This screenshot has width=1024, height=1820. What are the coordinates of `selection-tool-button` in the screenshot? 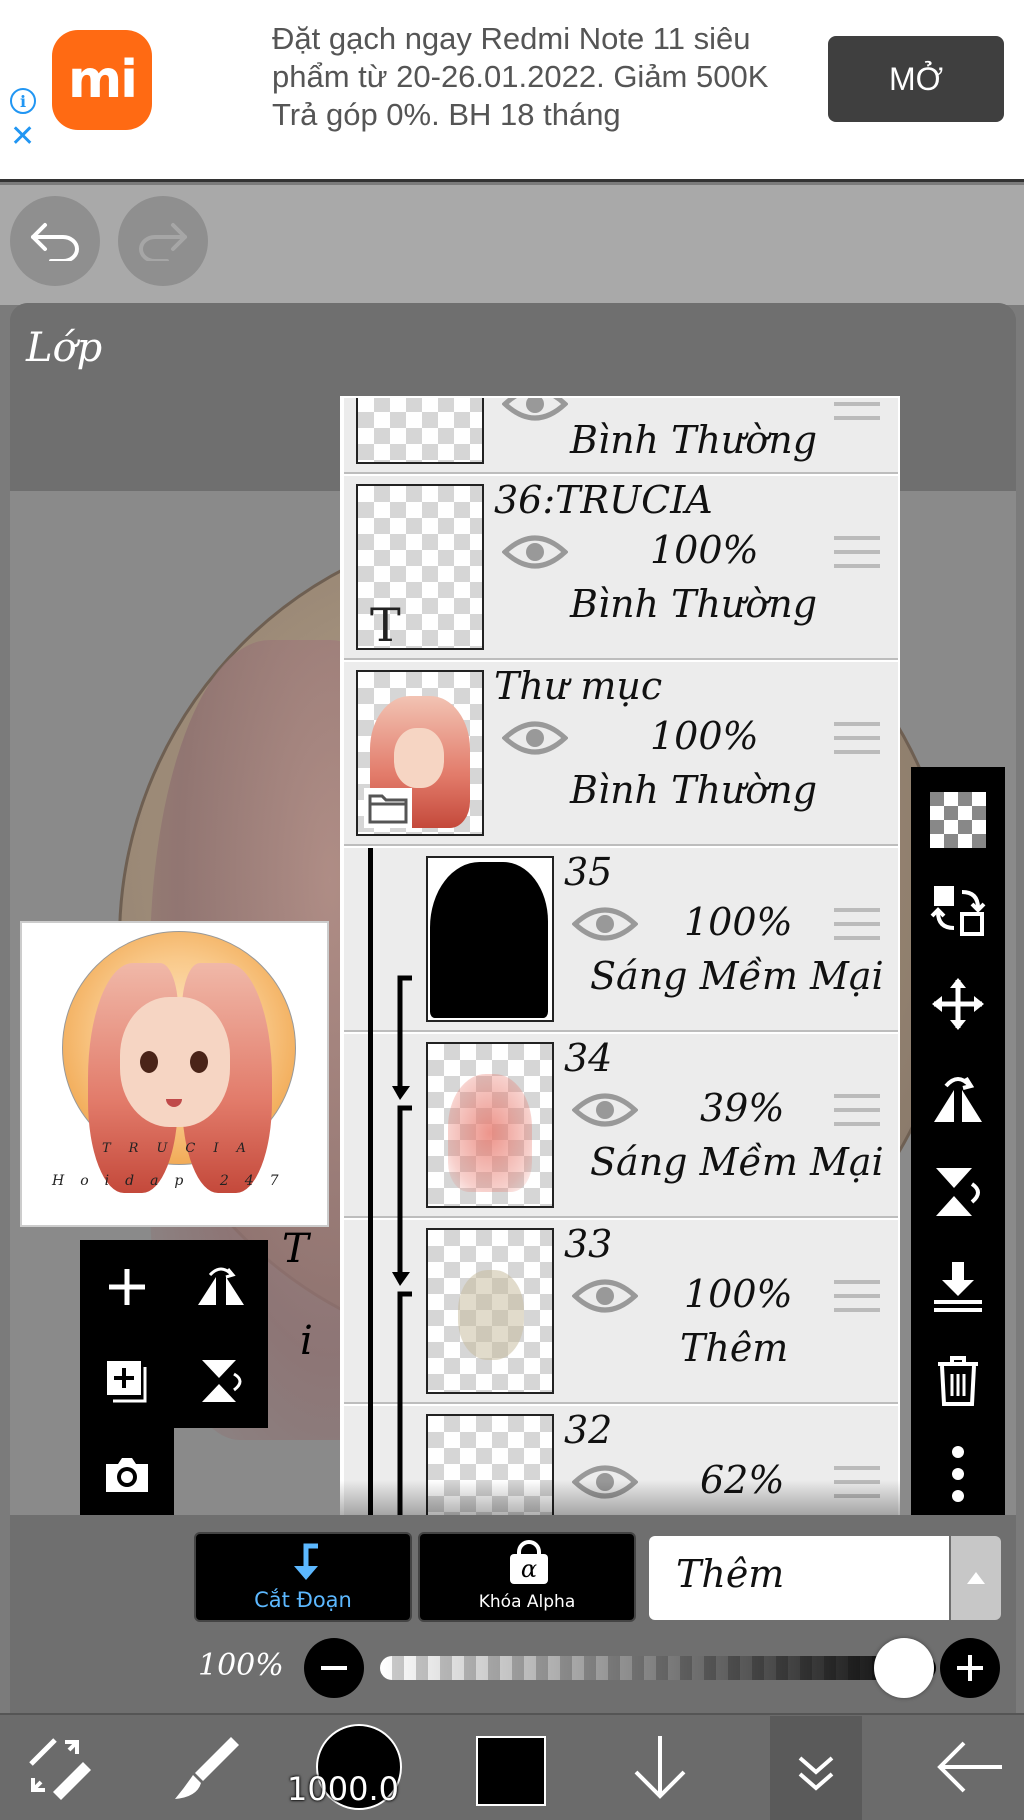 It's located at (58, 1766).